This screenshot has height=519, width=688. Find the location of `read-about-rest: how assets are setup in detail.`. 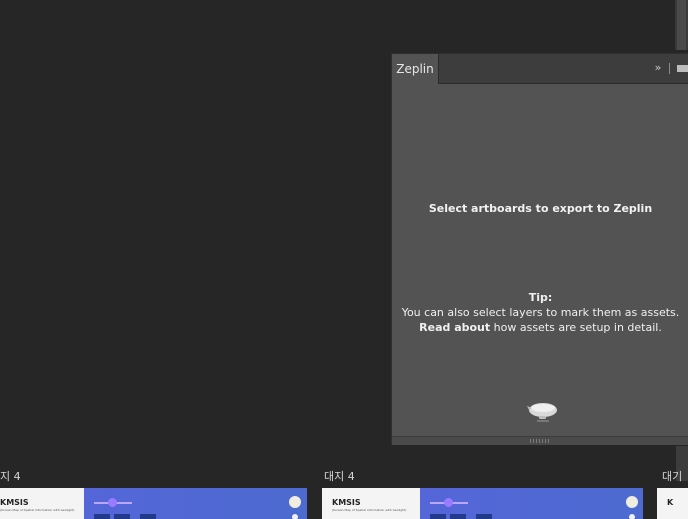

read-about-rest: how assets are setup in detail. is located at coordinates (576, 327).